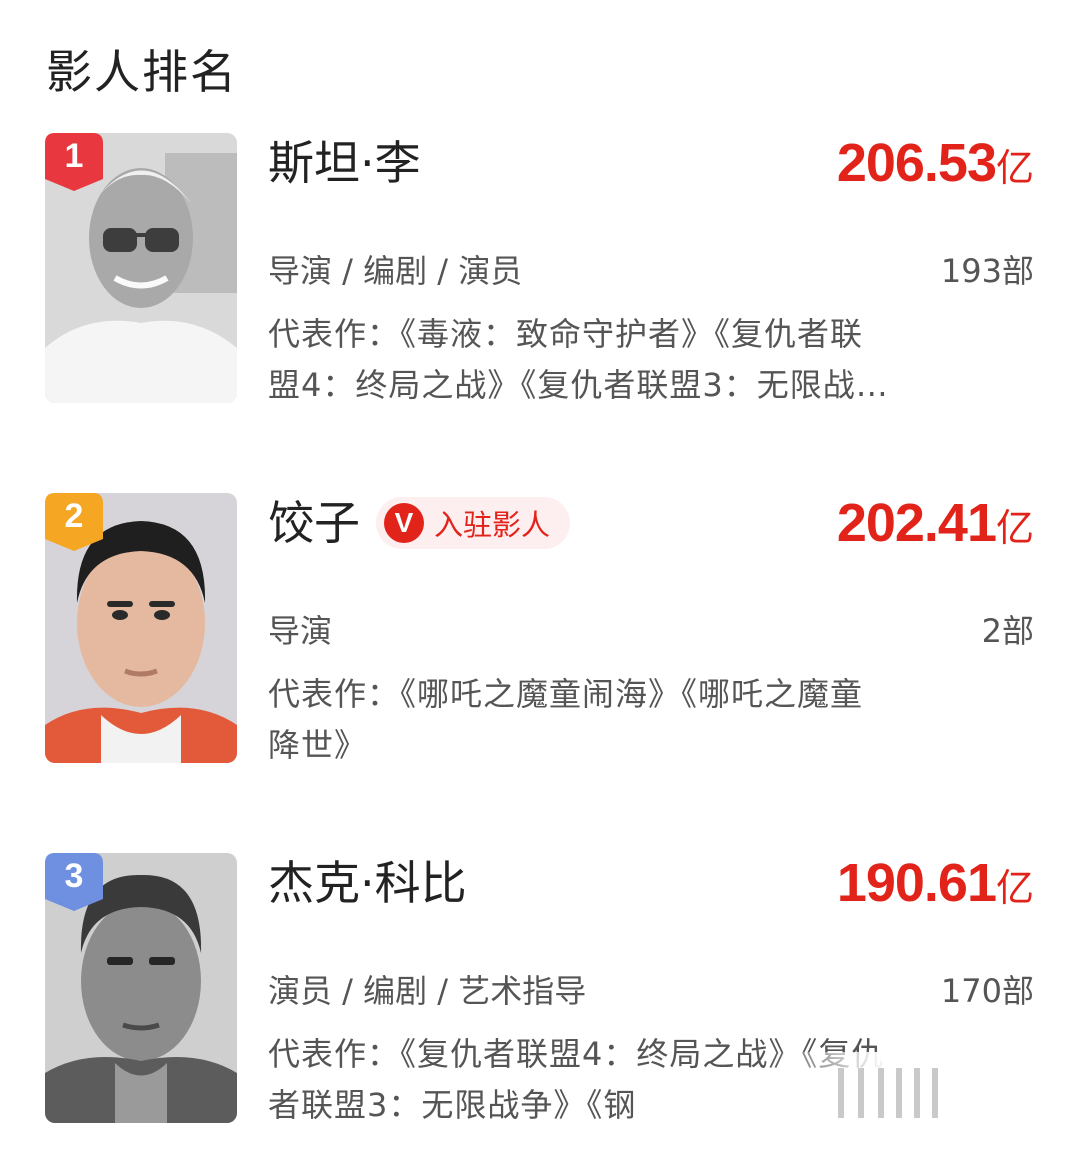  I want to click on page-title: 影人排名, so click(142, 72).